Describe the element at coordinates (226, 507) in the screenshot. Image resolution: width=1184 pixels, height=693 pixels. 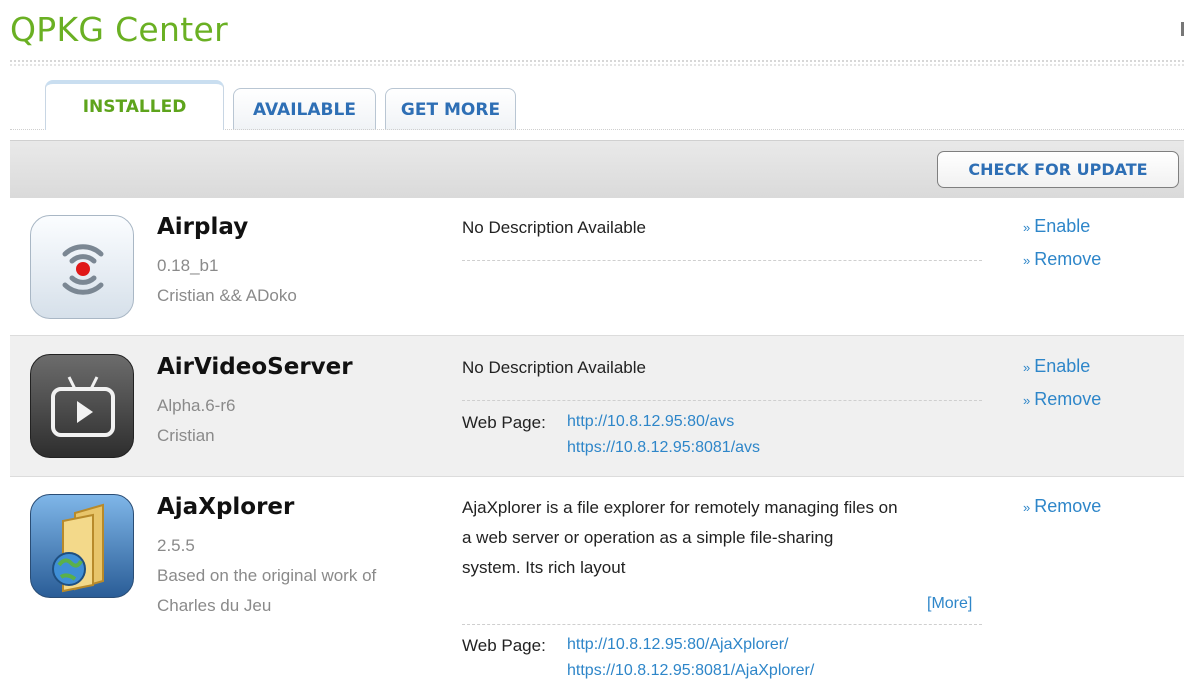
I see `app-name: AjaXplorer` at that location.